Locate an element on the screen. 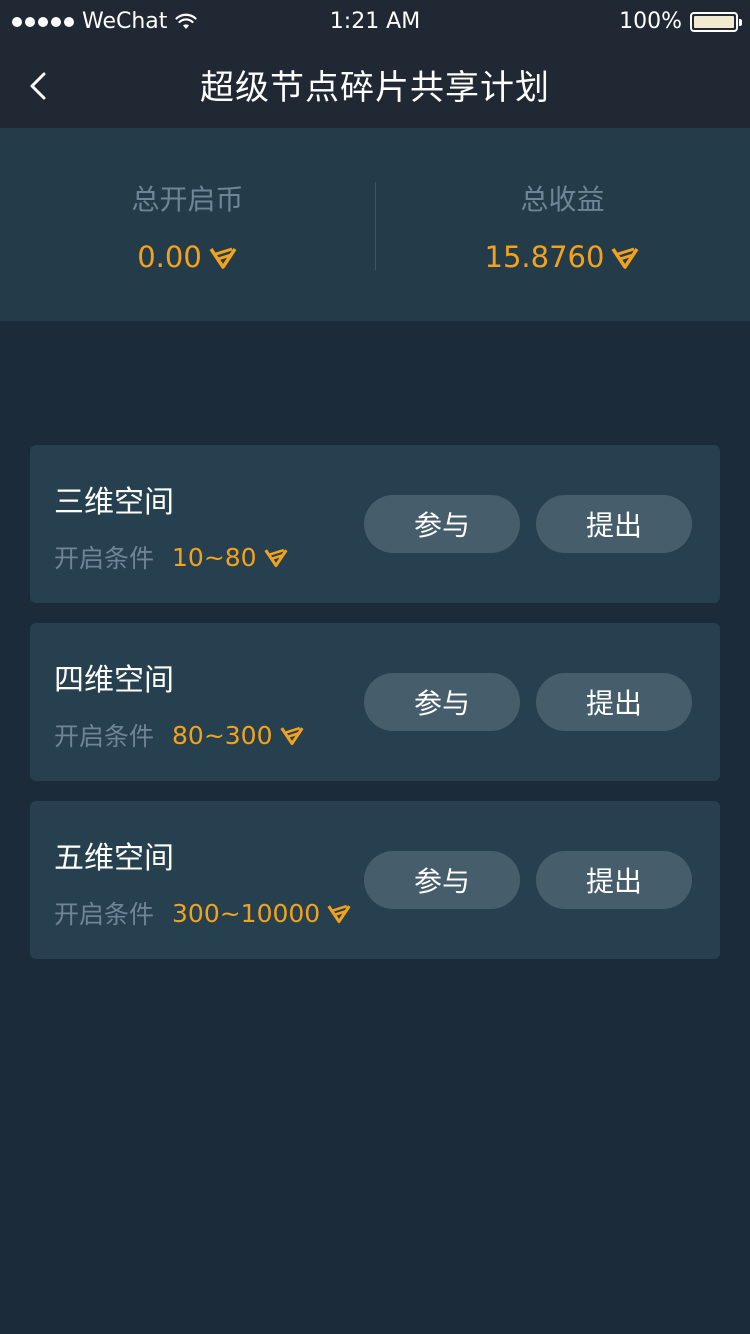  plan-title: 四维空间 is located at coordinates (114, 680).